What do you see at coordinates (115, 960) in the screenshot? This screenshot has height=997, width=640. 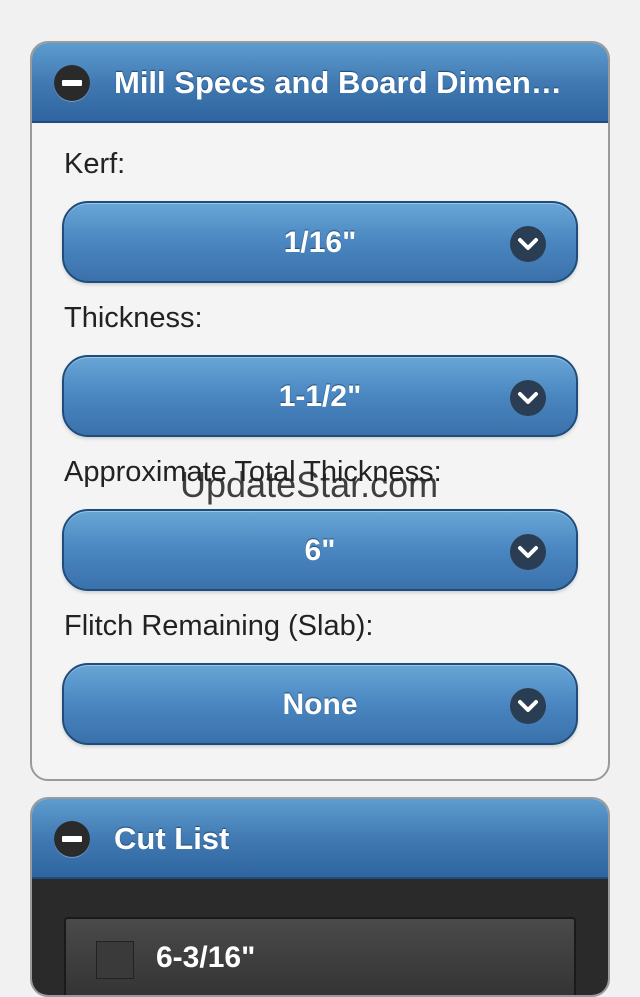 I see `cut-swatch` at bounding box center [115, 960].